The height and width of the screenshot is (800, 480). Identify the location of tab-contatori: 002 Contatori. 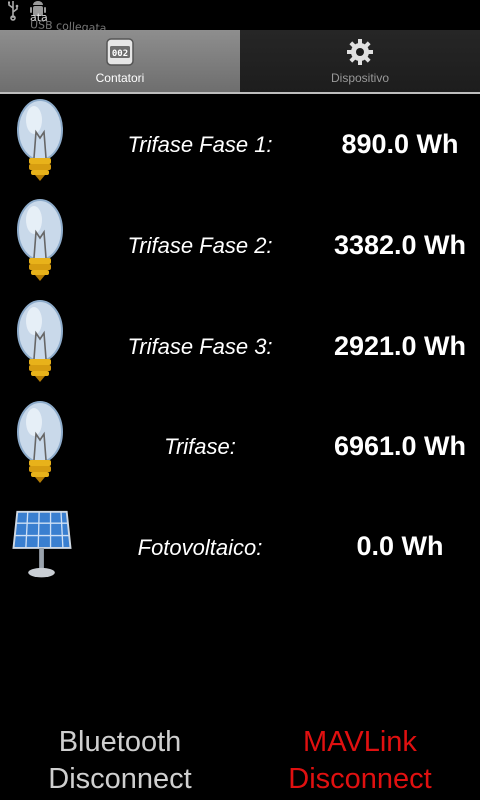
(120, 61).